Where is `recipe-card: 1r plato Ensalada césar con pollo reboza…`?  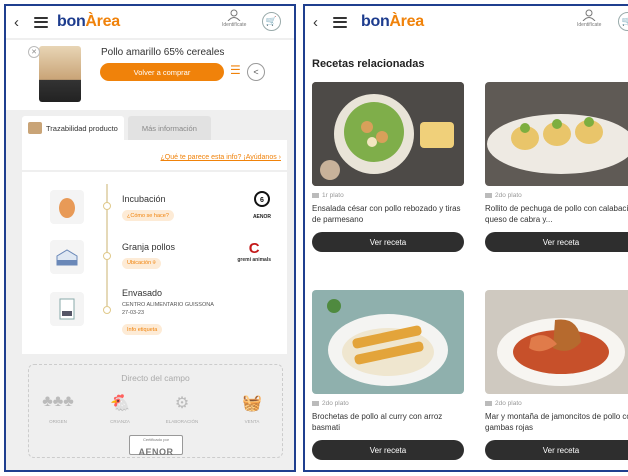 recipe-card: 1r plato Ensalada césar con pollo reboza… is located at coordinates (391, 167).